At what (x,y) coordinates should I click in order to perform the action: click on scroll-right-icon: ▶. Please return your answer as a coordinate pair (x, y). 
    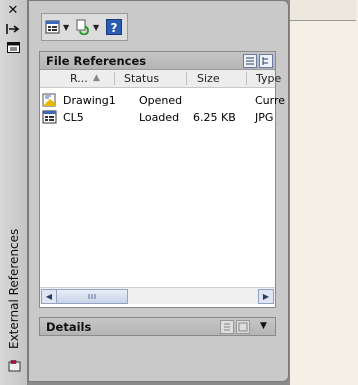
    Looking at the image, I should click on (266, 296).